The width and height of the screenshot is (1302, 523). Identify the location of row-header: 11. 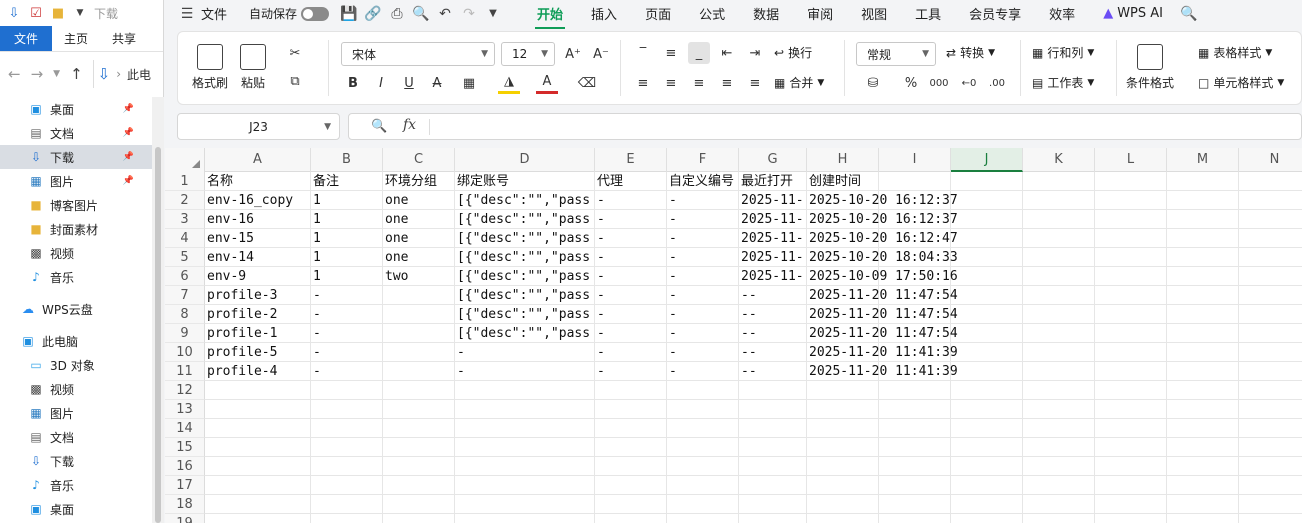
(185, 371).